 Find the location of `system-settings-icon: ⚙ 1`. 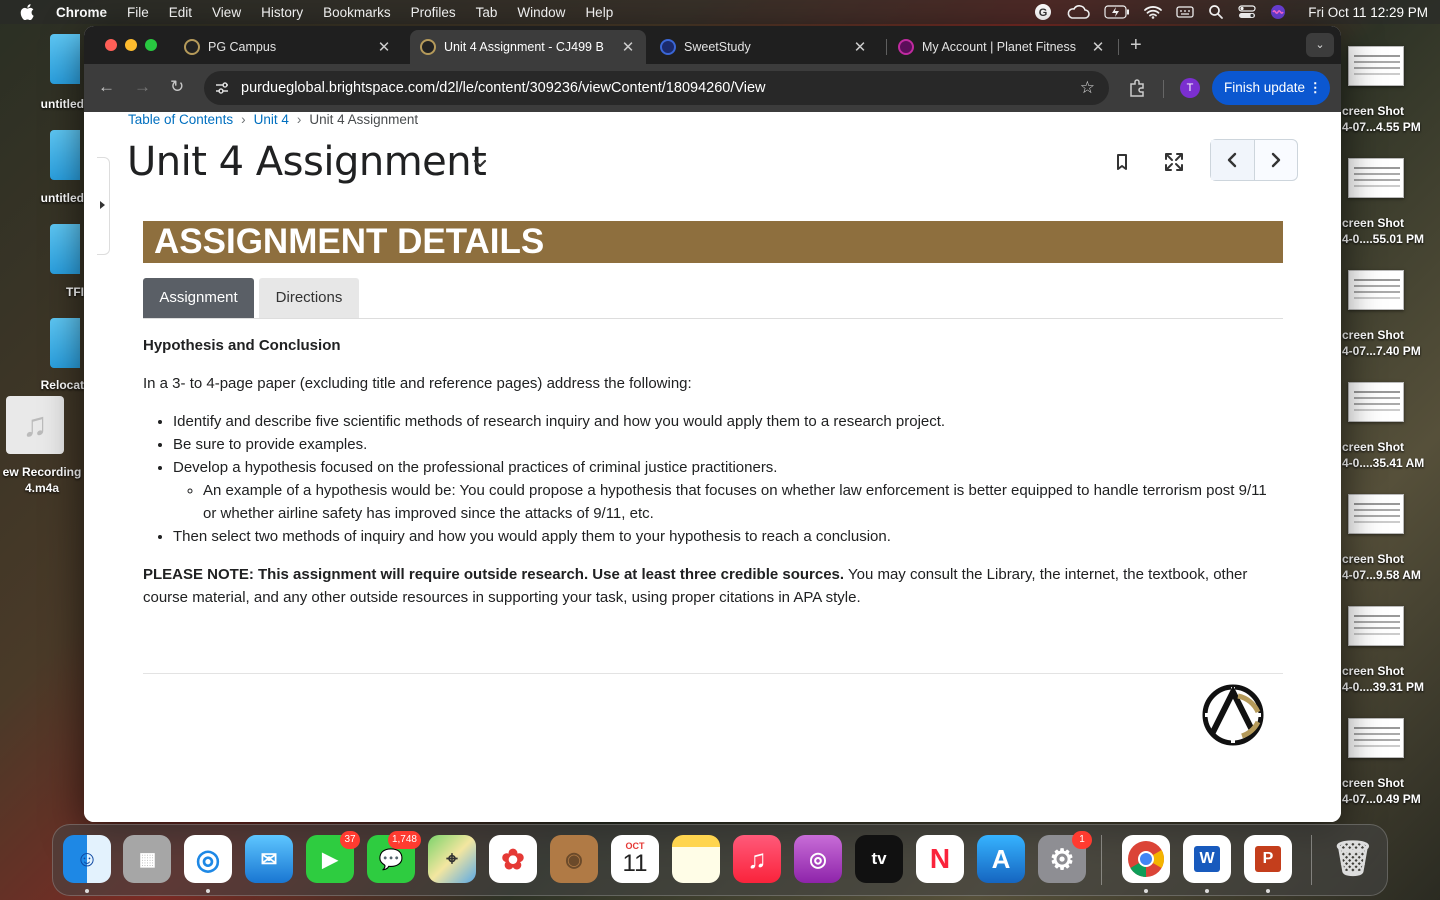

system-settings-icon: ⚙ 1 is located at coordinates (1065, 857).